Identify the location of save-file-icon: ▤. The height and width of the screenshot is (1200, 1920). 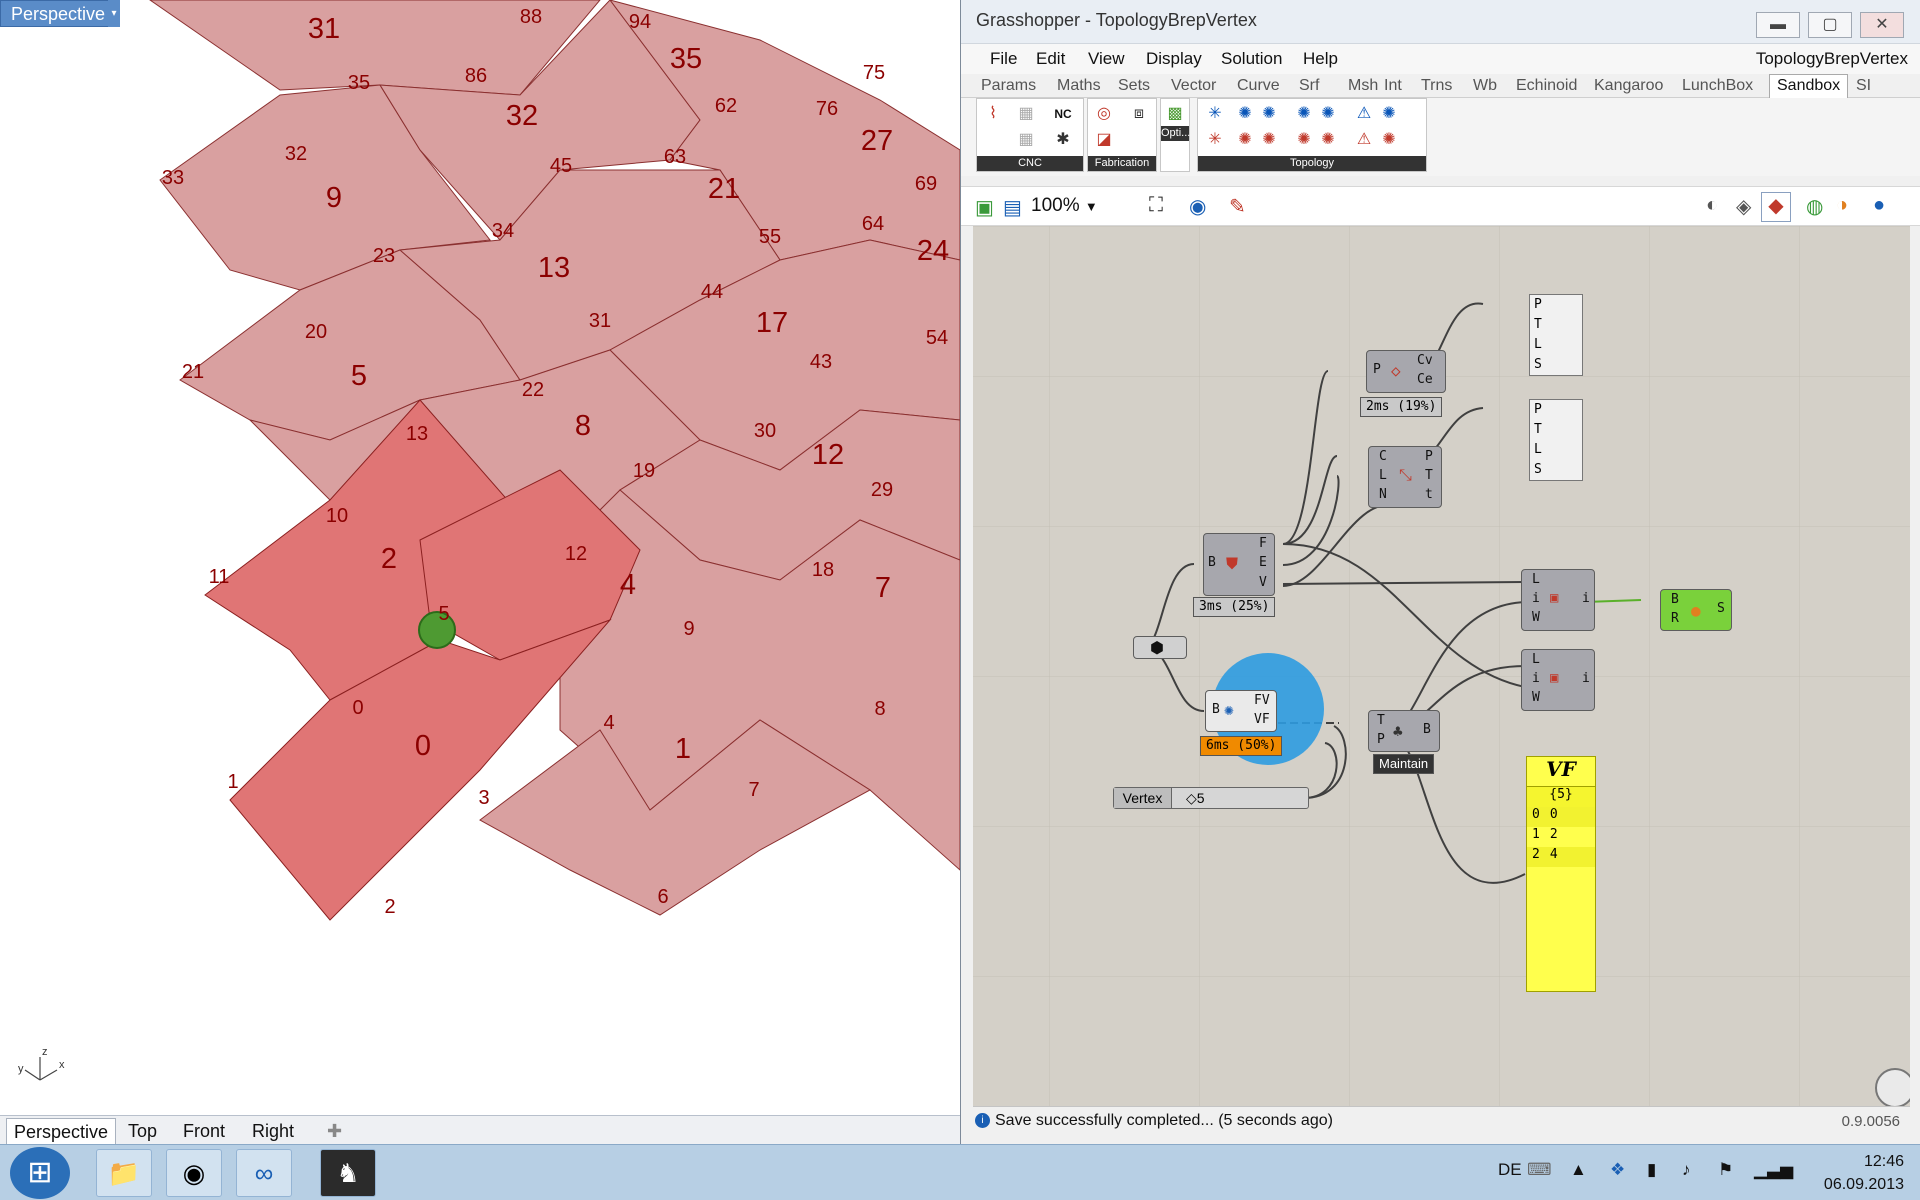
(1012, 207).